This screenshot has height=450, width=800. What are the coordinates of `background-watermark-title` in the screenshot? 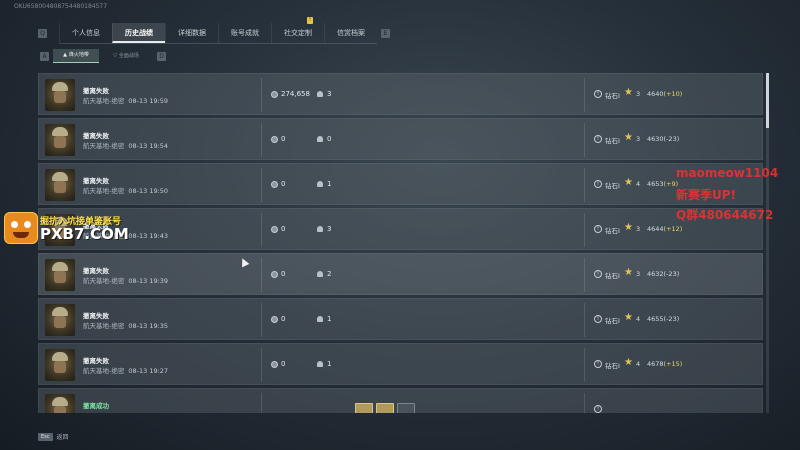 It's located at (19, 25).